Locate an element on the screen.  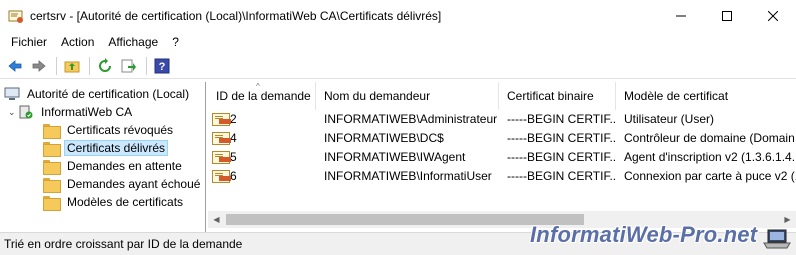
tree-root-label: Autorité de certification (Local) is located at coordinates (108, 94).